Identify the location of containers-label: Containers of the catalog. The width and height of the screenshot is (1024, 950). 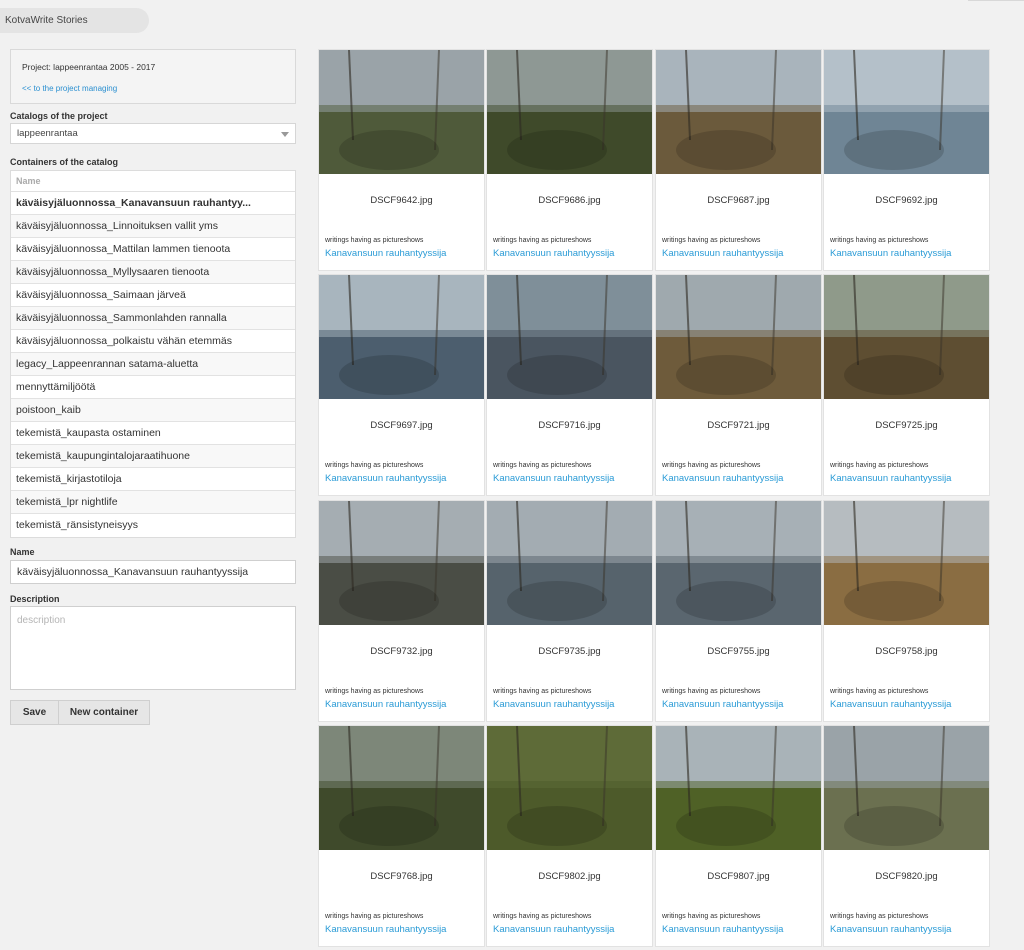
(64, 162).